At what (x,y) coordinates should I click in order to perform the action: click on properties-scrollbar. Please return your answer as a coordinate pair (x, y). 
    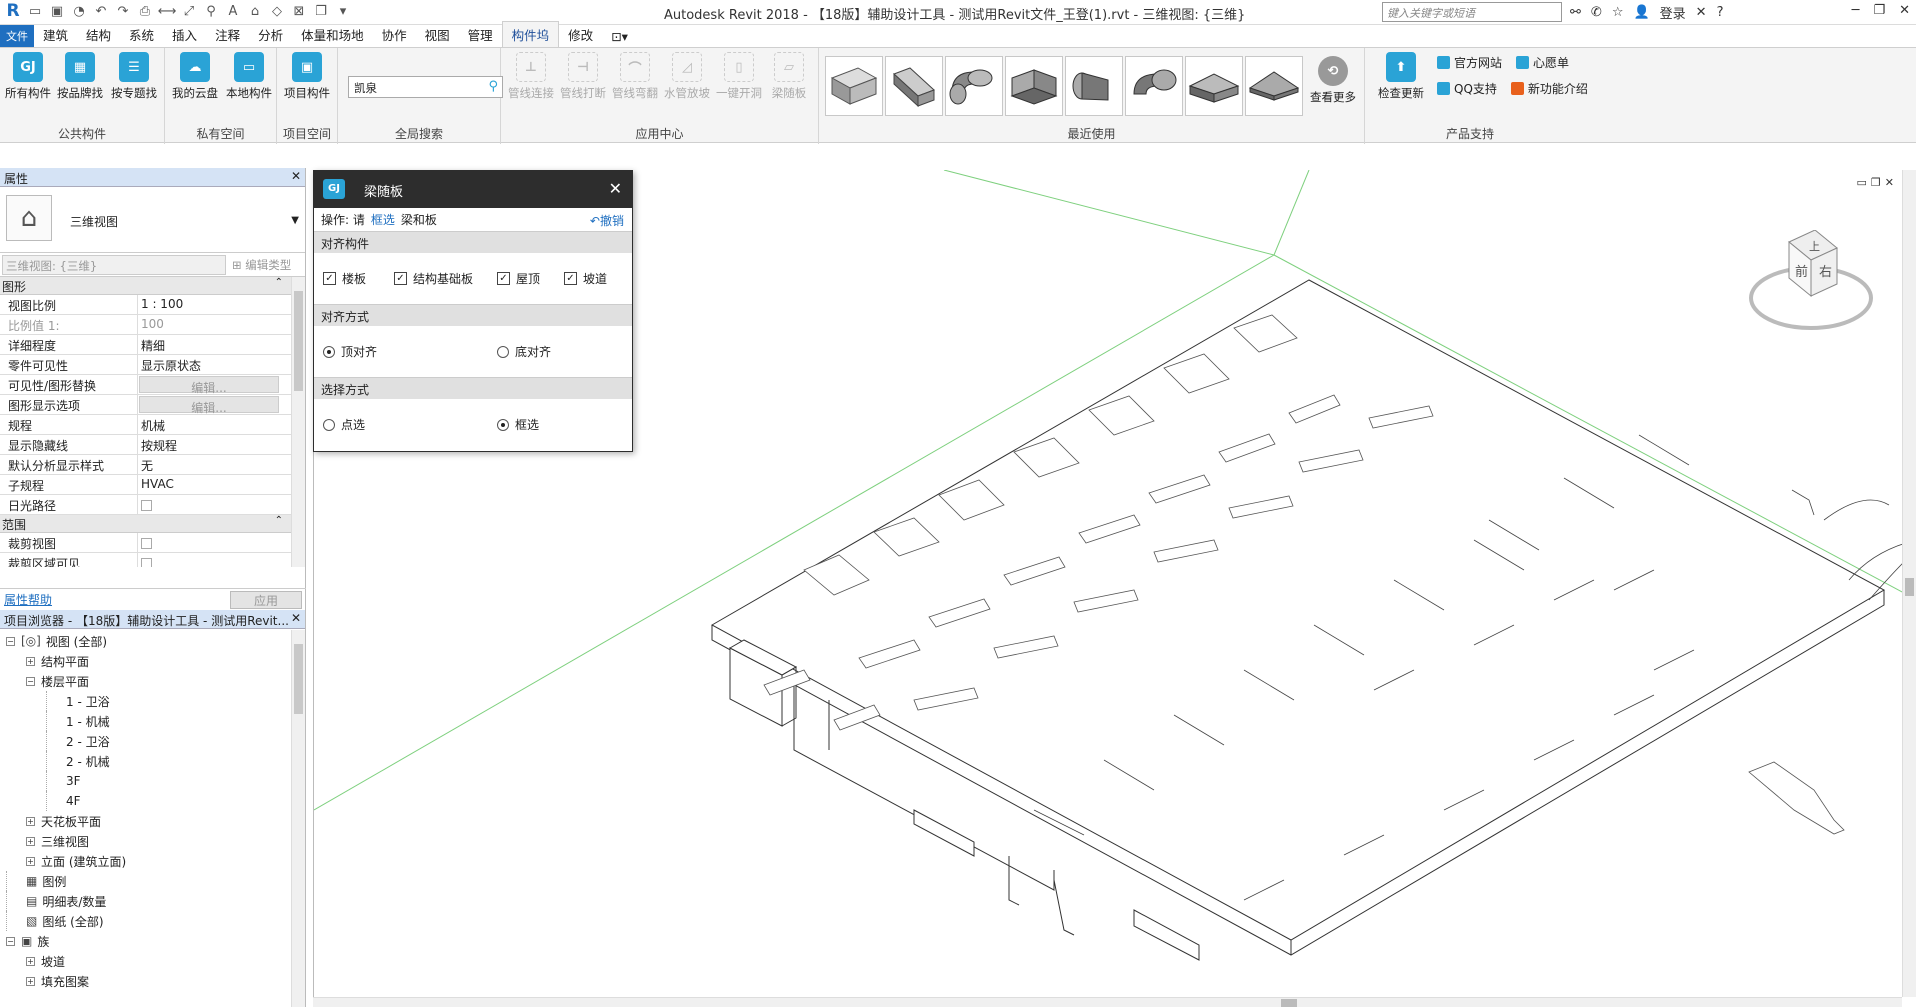
    Looking at the image, I should click on (298, 422).